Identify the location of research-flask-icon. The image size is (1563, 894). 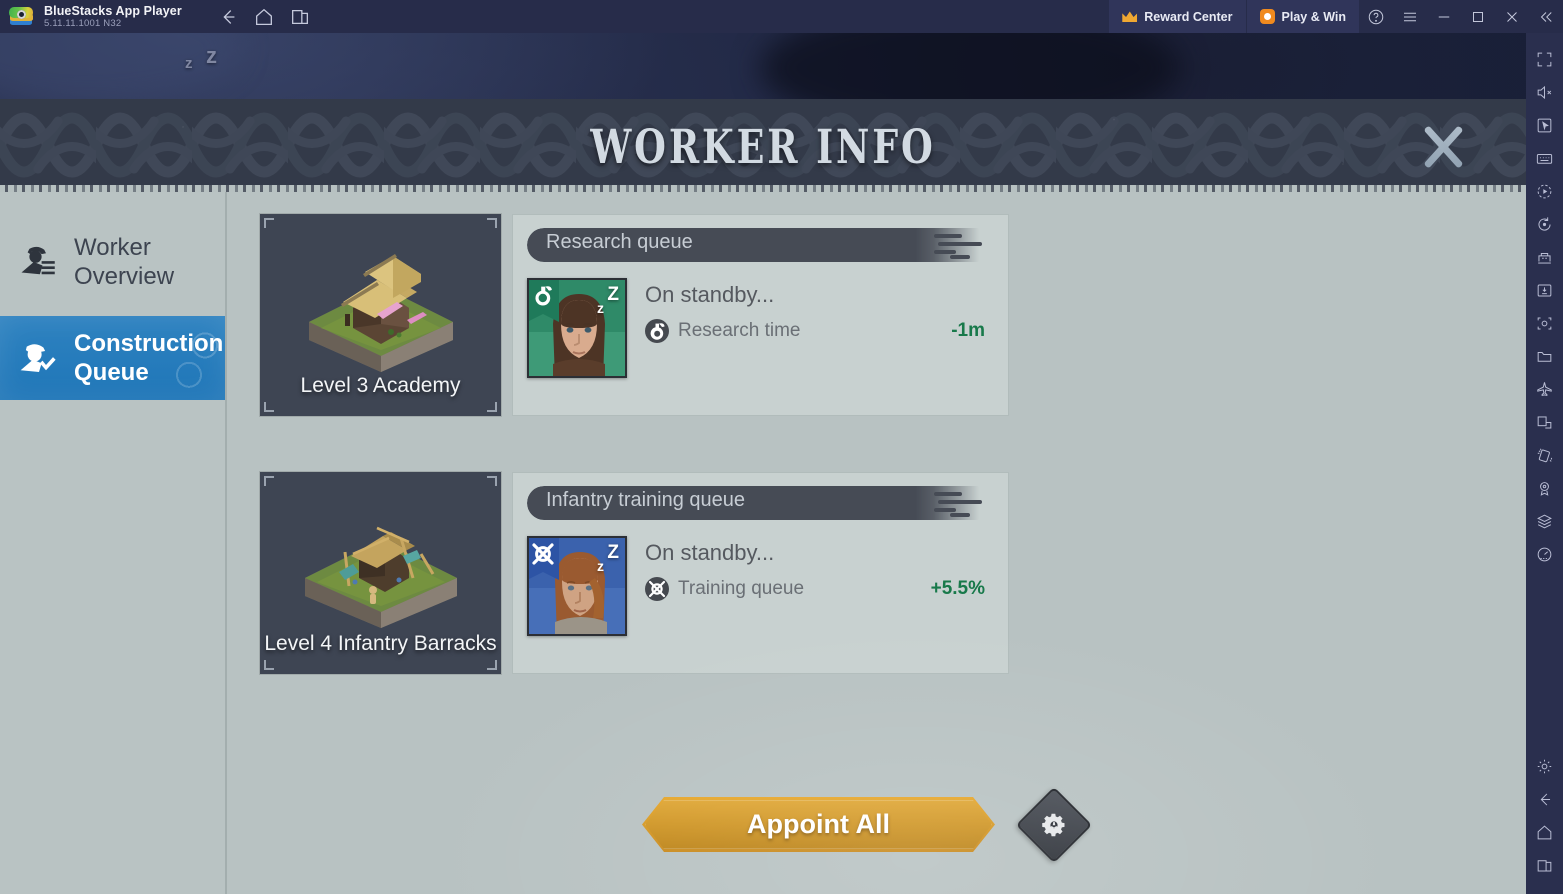
(544, 301).